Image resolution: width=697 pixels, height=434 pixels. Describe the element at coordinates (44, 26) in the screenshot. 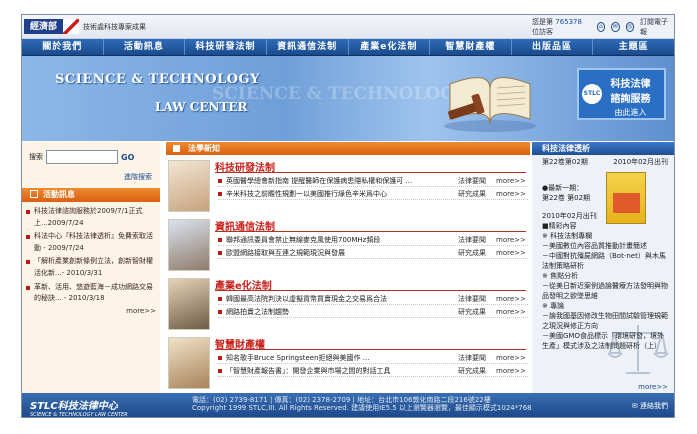

I see `moea-logo: 經濟部` at that location.